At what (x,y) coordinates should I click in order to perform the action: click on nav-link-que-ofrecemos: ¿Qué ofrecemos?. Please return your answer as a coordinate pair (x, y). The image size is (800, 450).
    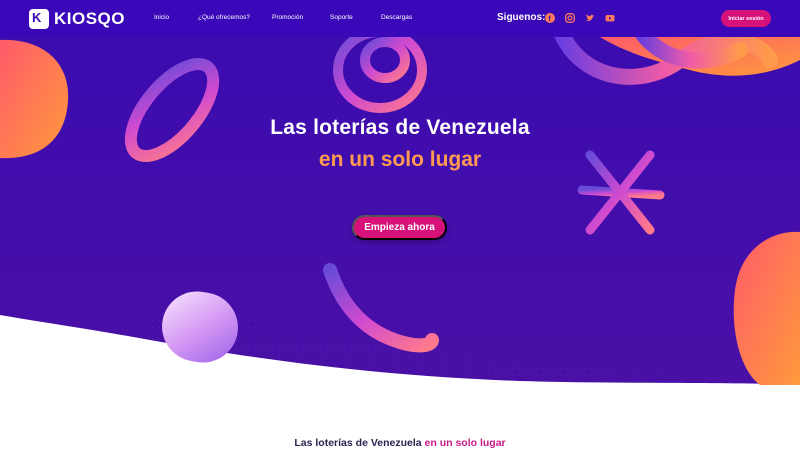
    Looking at the image, I should click on (224, 17).